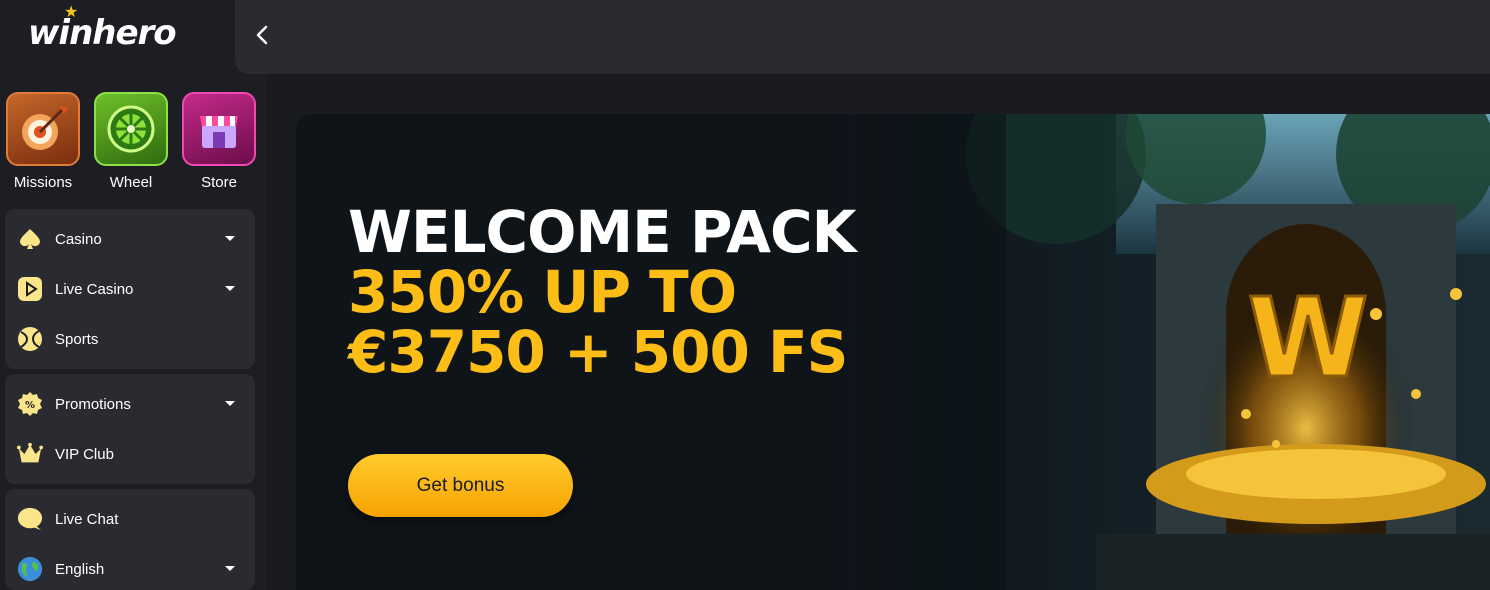 The width and height of the screenshot is (1490, 590). Describe the element at coordinates (80, 569) in the screenshot. I see `sidebar-item-label: English` at that location.